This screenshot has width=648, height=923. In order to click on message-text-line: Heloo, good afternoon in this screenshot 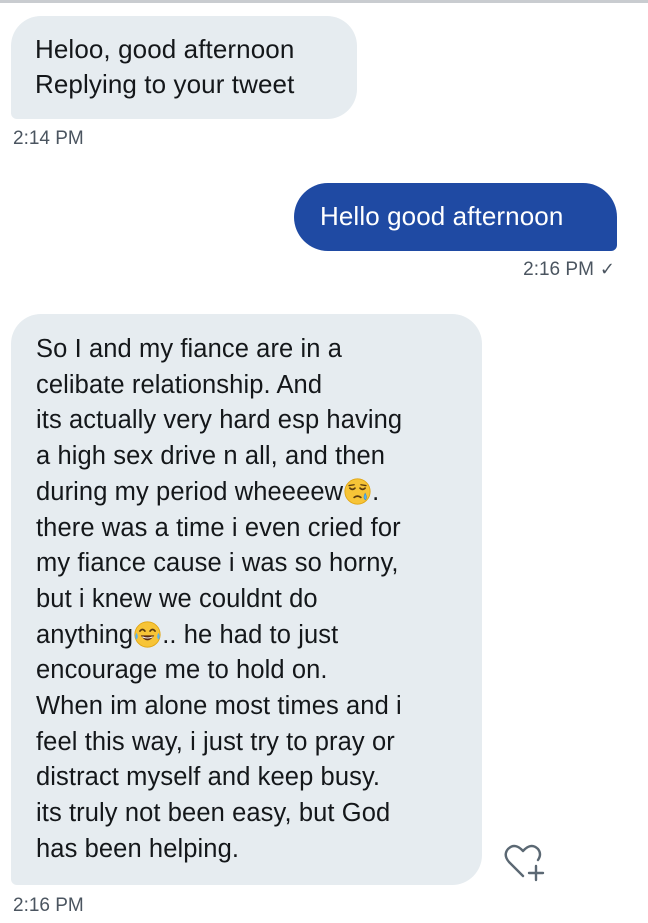, I will do `click(165, 49)`.